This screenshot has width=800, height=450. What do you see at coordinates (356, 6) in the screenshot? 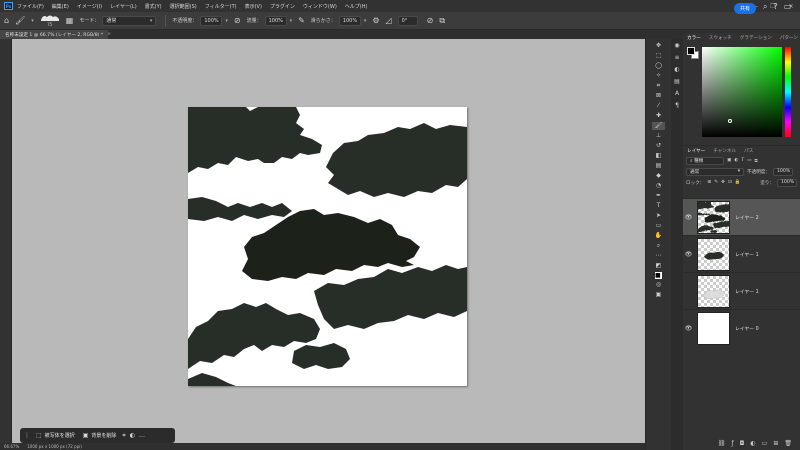
I see `menu-help: ヘルプ(H)` at bounding box center [356, 6].